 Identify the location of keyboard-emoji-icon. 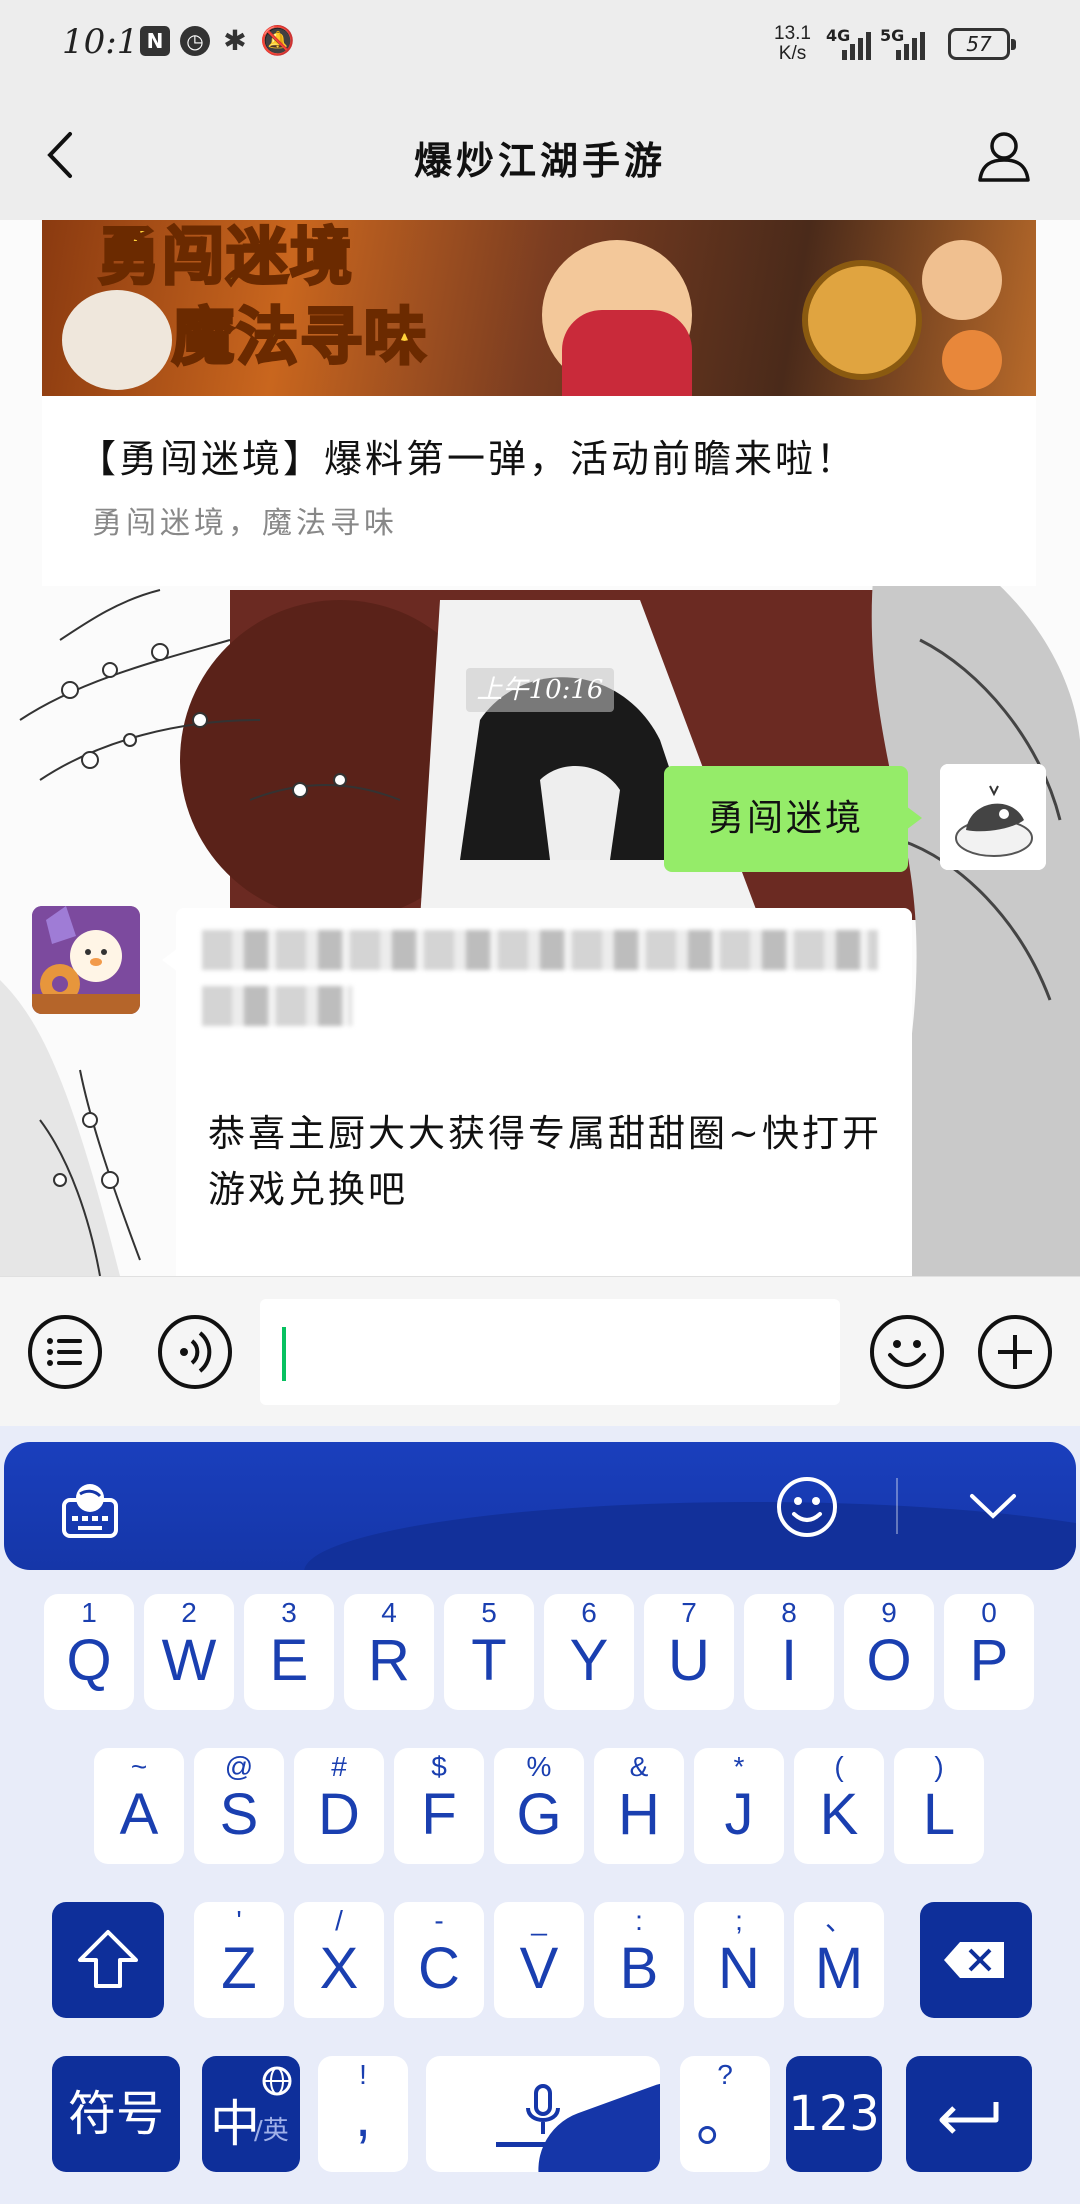
(807, 1507).